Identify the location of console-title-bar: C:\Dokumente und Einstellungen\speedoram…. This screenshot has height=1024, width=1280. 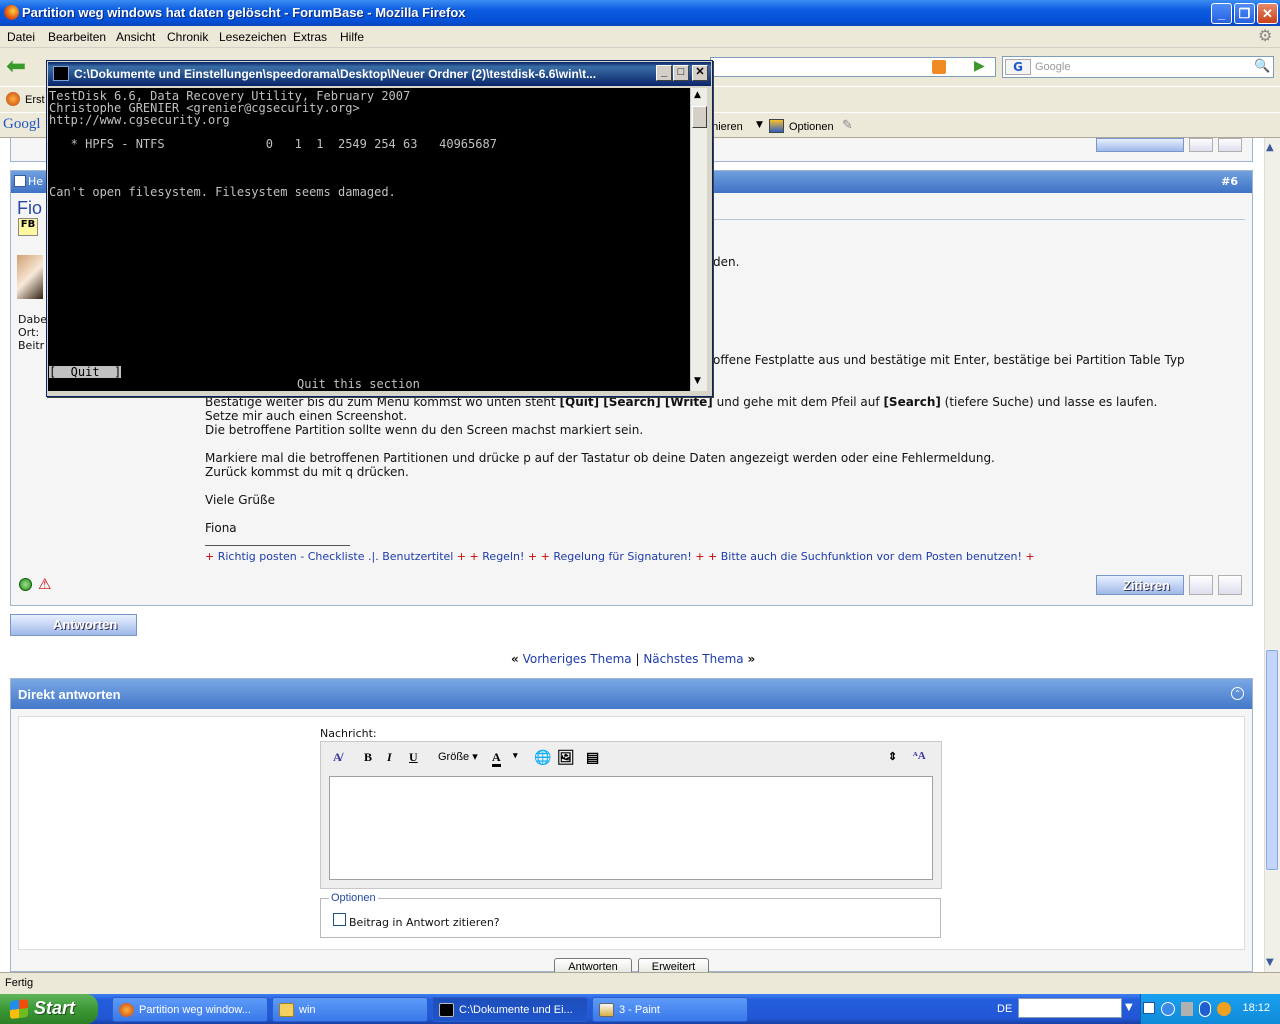
(379, 74).